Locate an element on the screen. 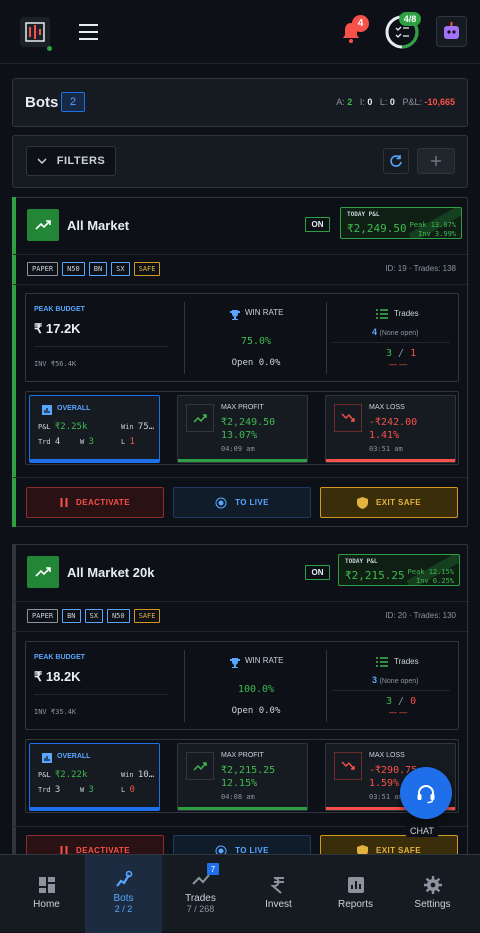 The image size is (480, 933). app-logo is located at coordinates (36, 34).